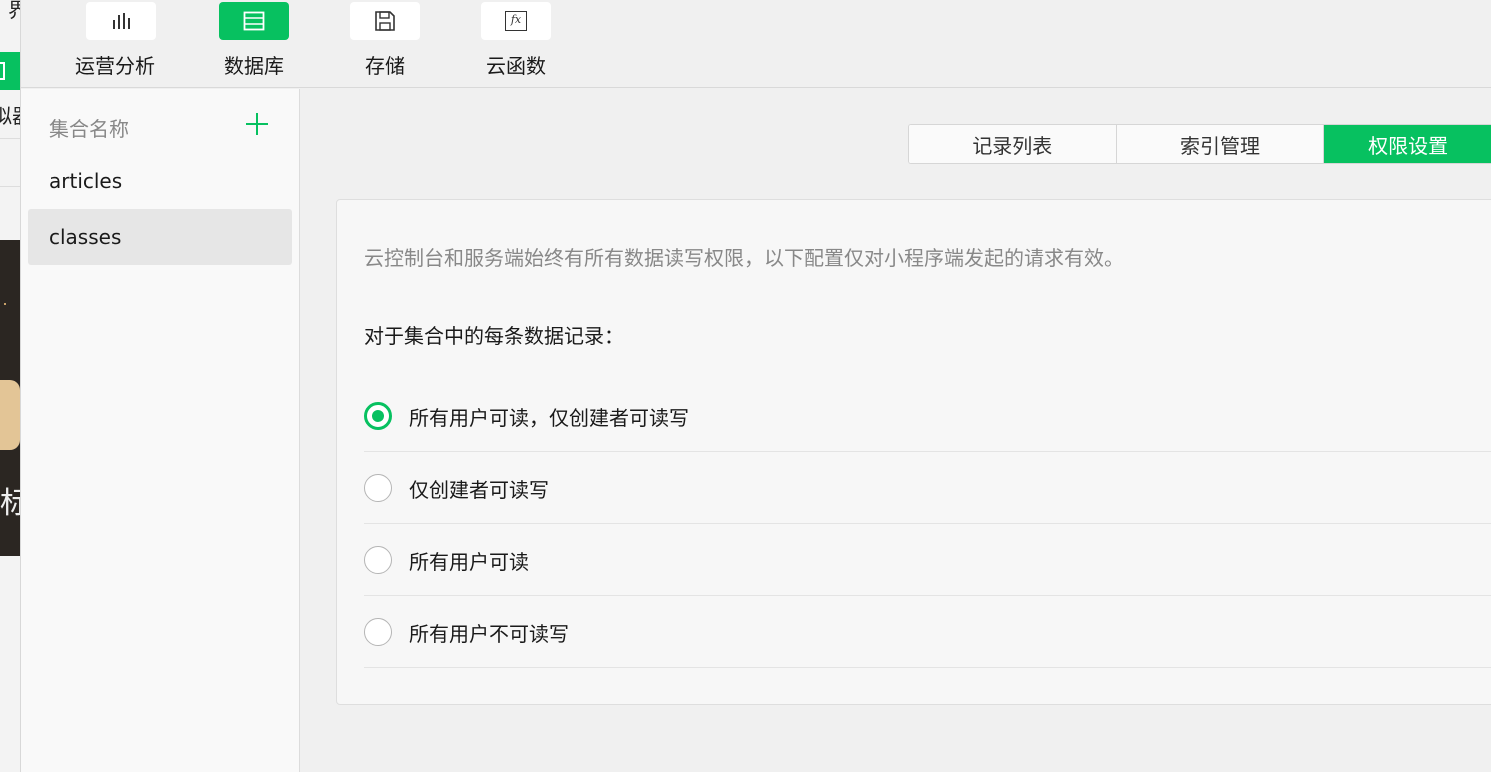 The image size is (1491, 772). I want to click on tab-index-management: 索引管理, so click(1220, 144).